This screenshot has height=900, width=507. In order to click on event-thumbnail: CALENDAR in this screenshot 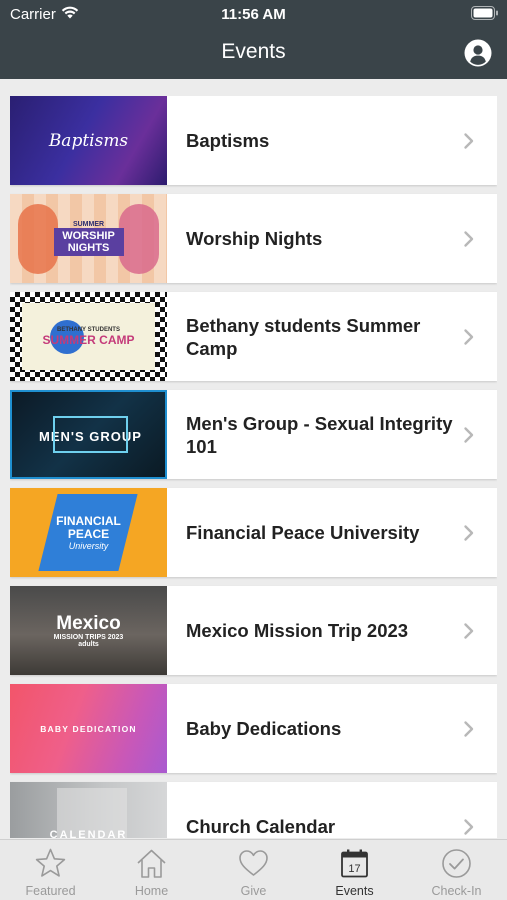, I will do `click(88, 810)`.